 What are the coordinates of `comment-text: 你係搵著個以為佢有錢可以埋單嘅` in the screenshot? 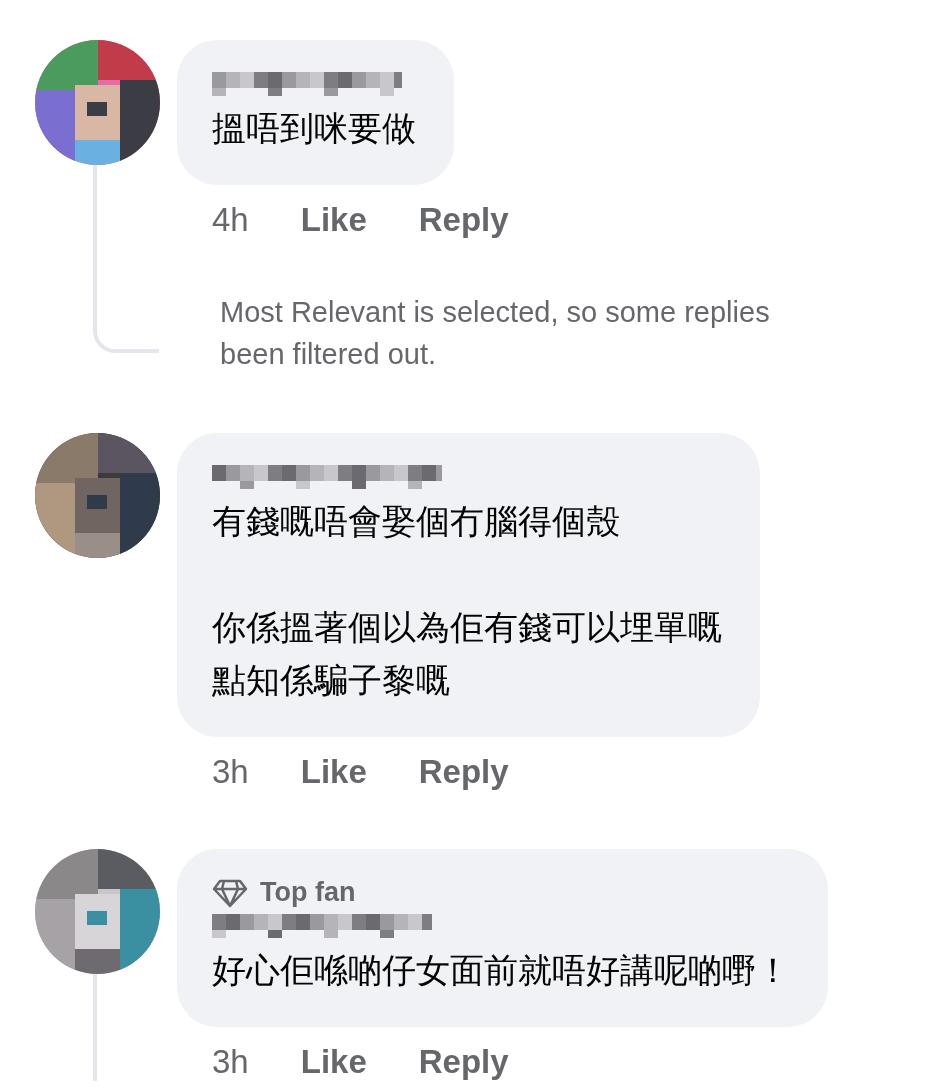 It's located at (467, 627).